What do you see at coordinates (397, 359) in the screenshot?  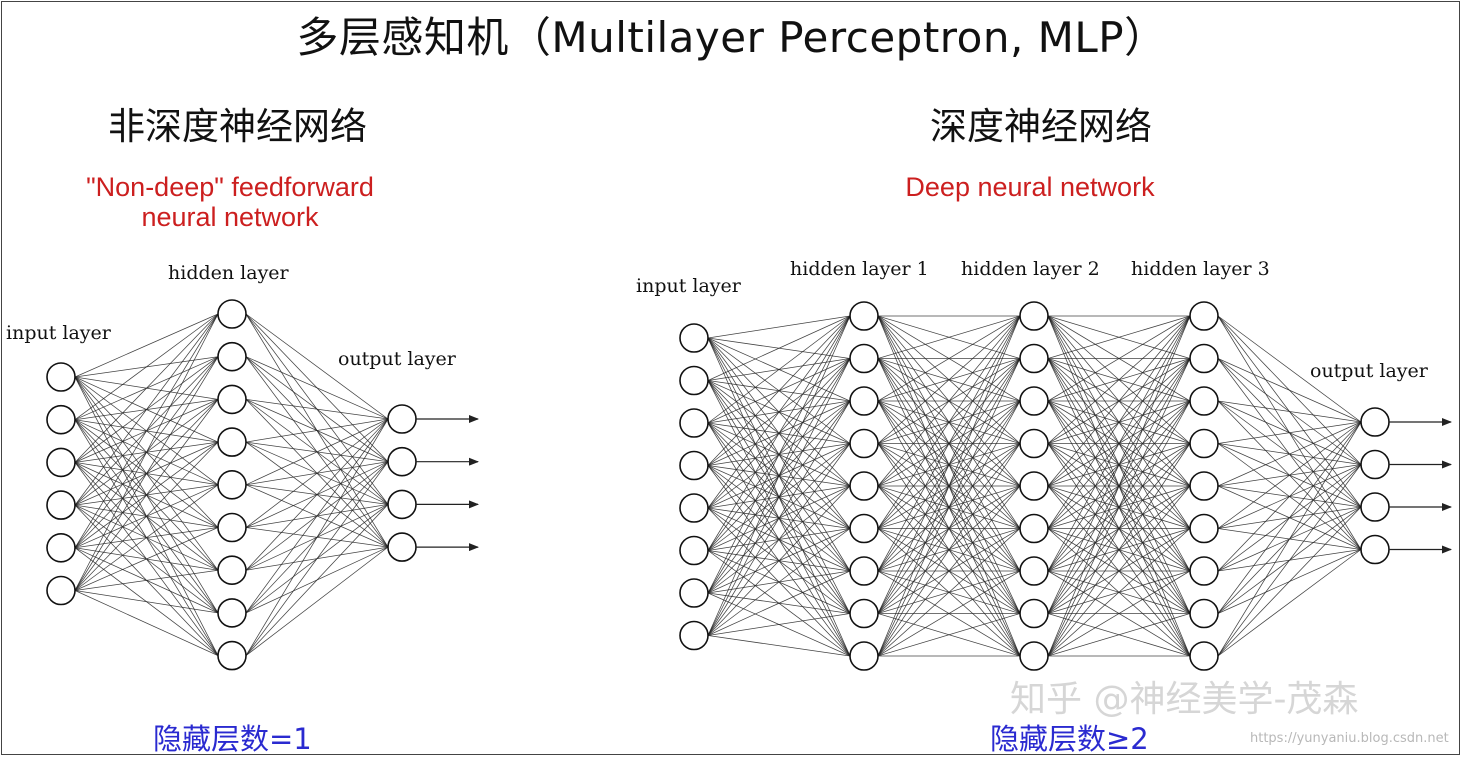 I see `left-output-layer-label: output layer` at bounding box center [397, 359].